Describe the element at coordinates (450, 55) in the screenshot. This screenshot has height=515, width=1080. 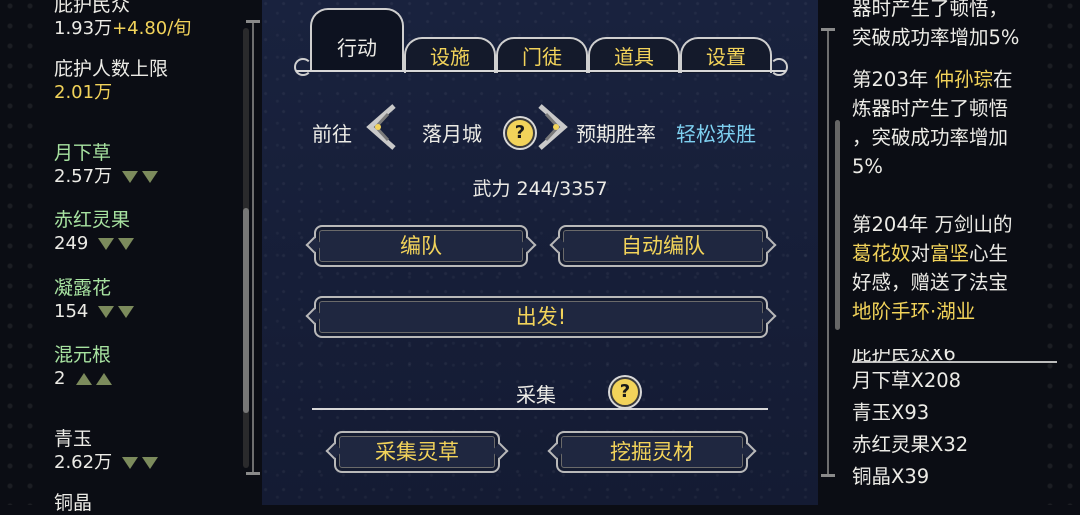
I see `tab-facilities: 设施` at that location.